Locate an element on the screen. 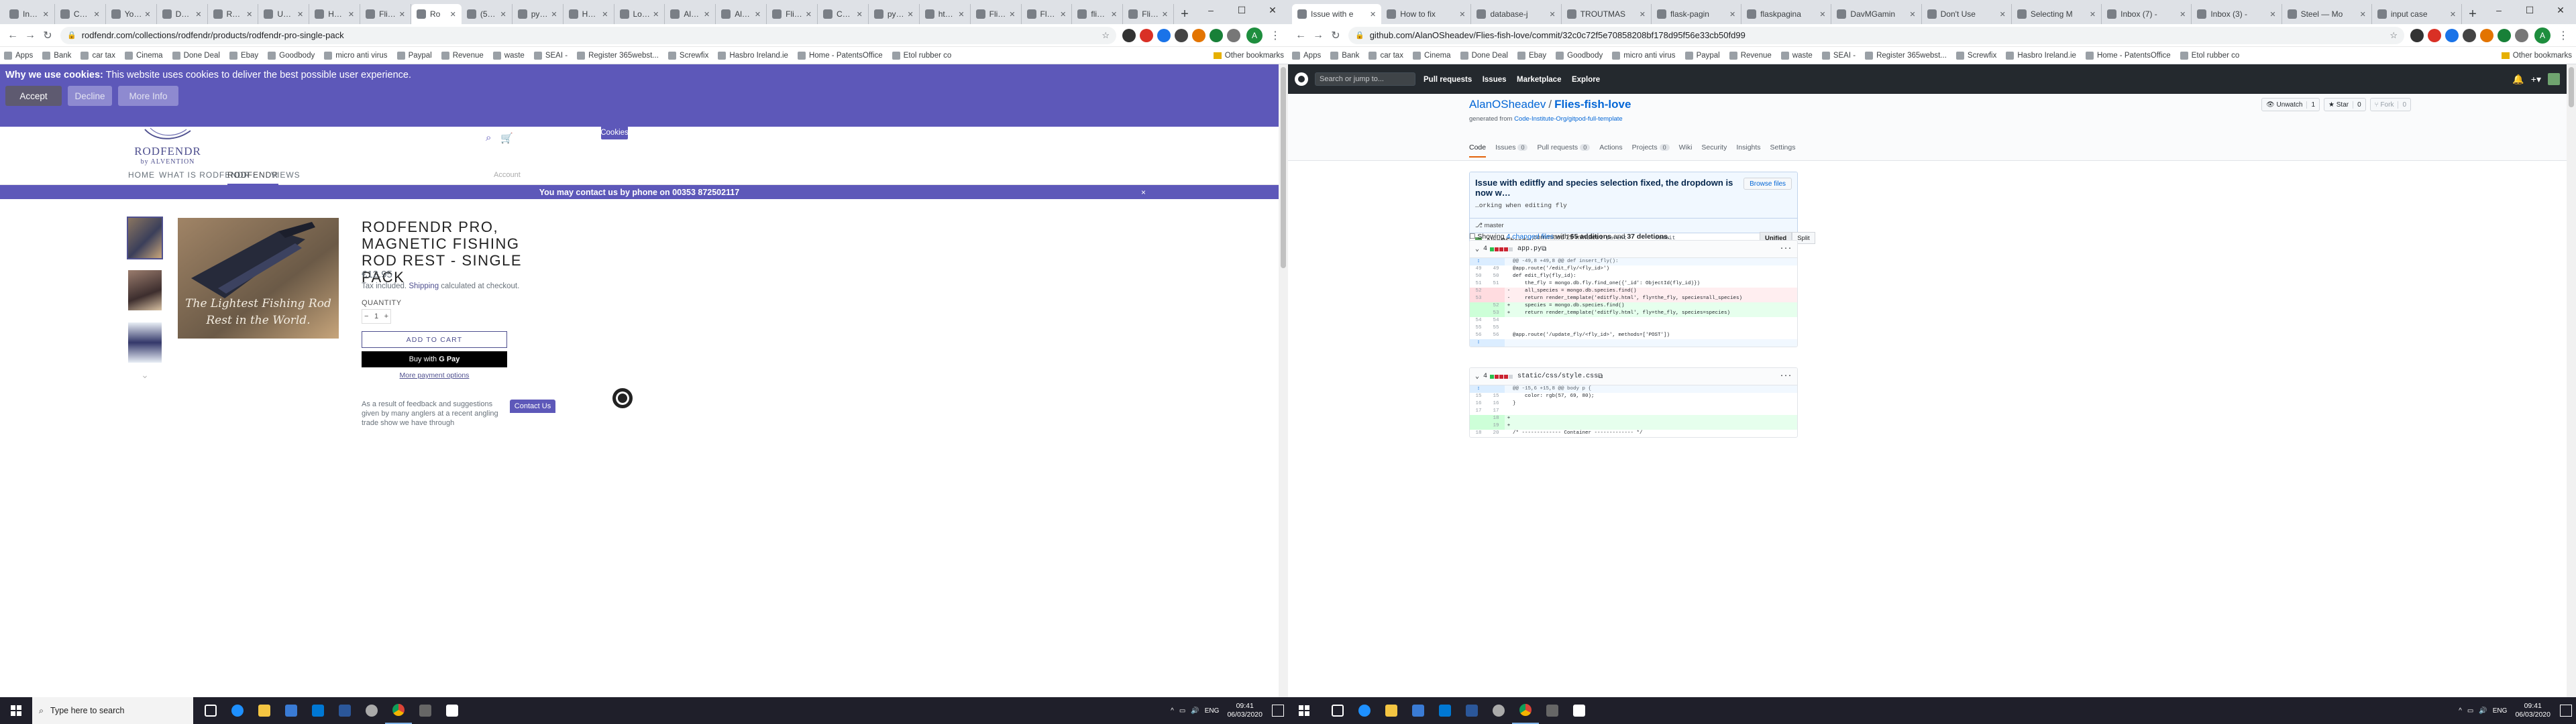 Image resolution: width=2576 pixels, height=724 pixels. more-payment-options-link: More payment options is located at coordinates (434, 375).